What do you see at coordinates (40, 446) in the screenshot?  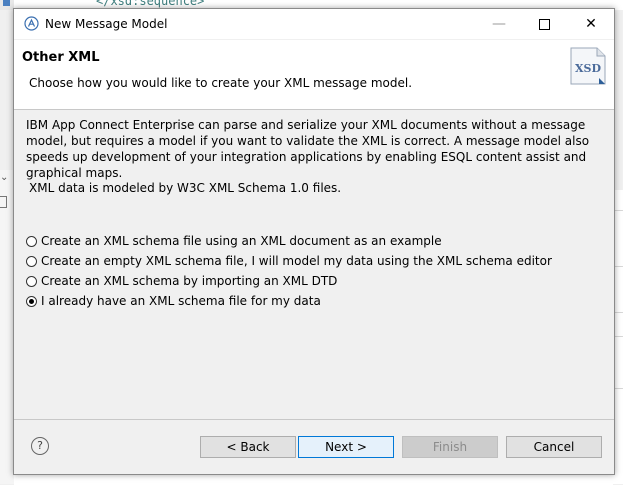 I see `help-icon: ?` at bounding box center [40, 446].